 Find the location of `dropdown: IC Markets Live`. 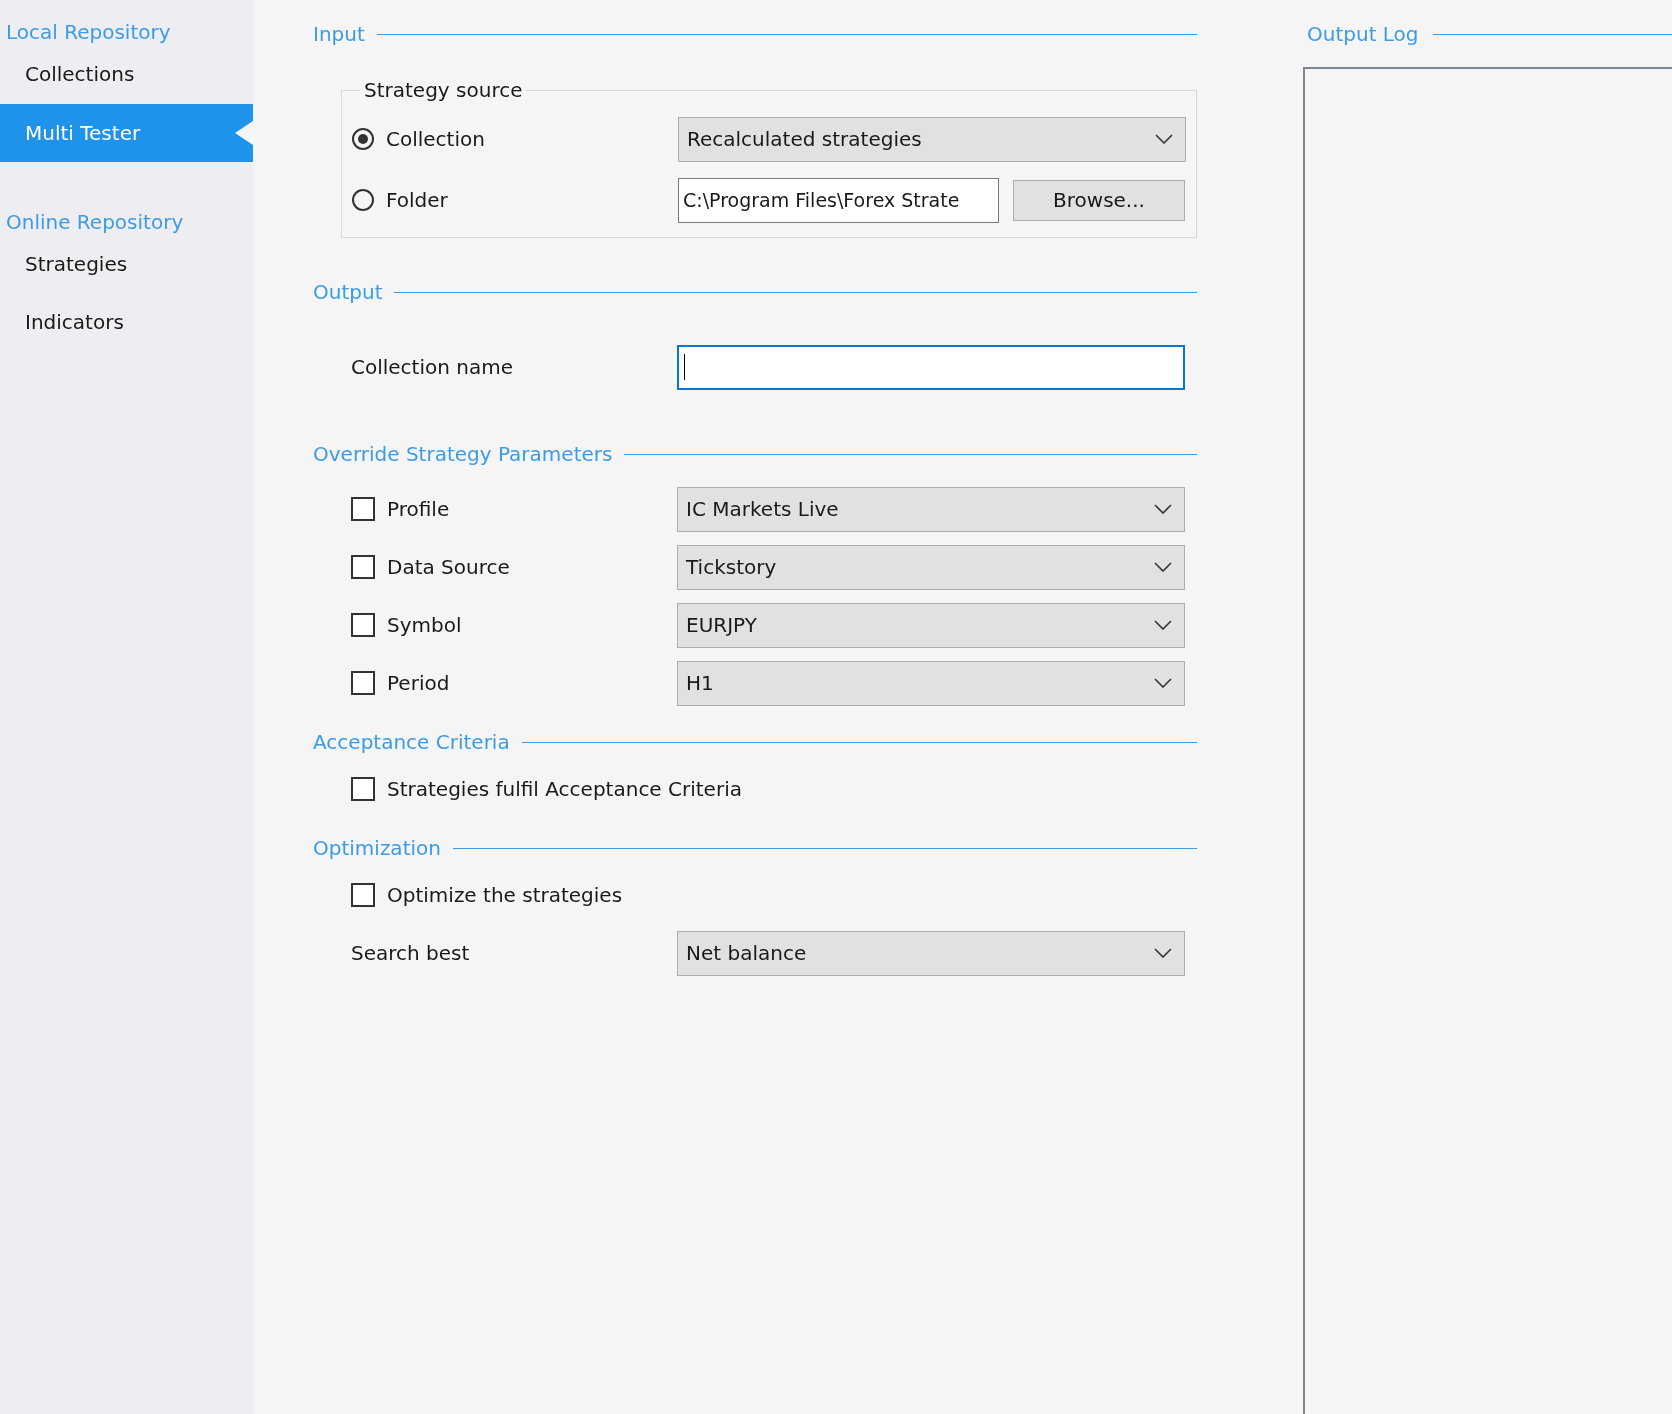

dropdown: IC Markets Live is located at coordinates (931, 509).